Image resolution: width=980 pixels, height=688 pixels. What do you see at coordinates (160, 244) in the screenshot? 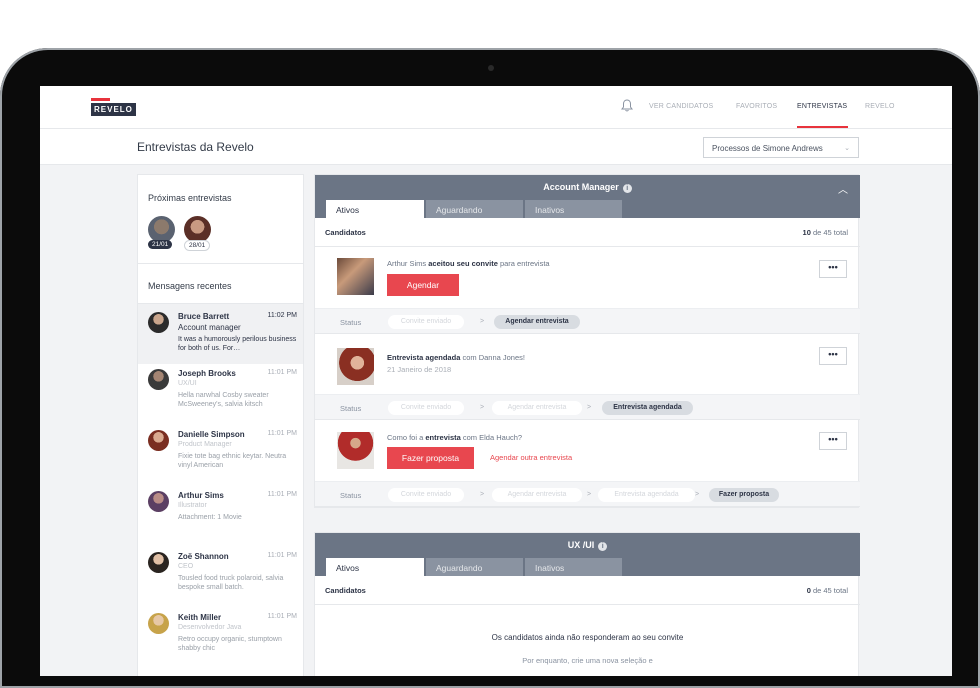
I see `interview-date-badge: 21/01` at bounding box center [160, 244].